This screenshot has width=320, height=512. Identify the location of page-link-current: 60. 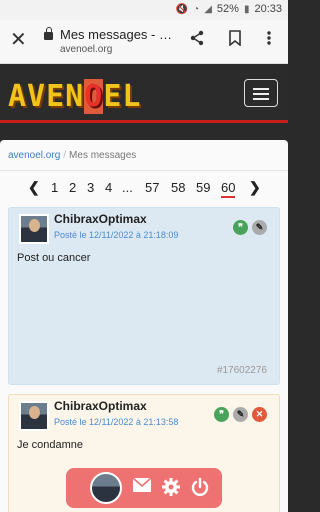
(228, 189).